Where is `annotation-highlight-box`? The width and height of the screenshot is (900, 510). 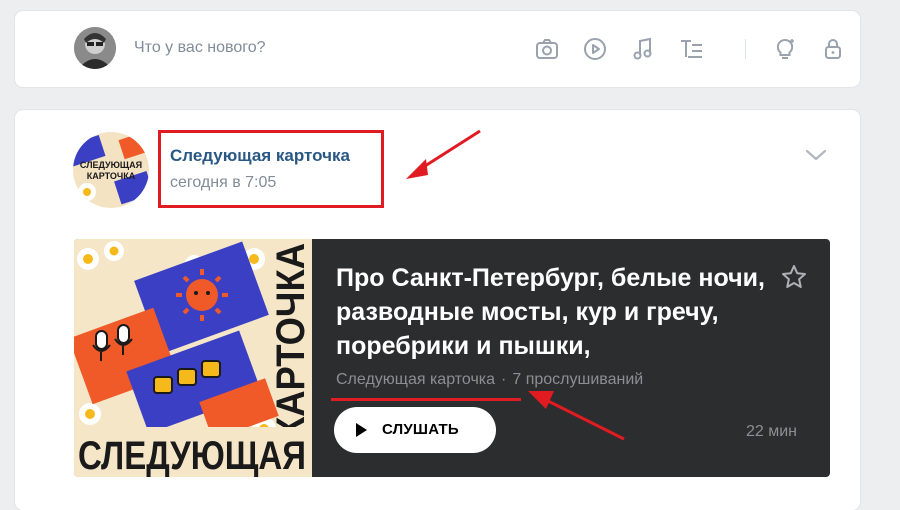 annotation-highlight-box is located at coordinates (271, 169).